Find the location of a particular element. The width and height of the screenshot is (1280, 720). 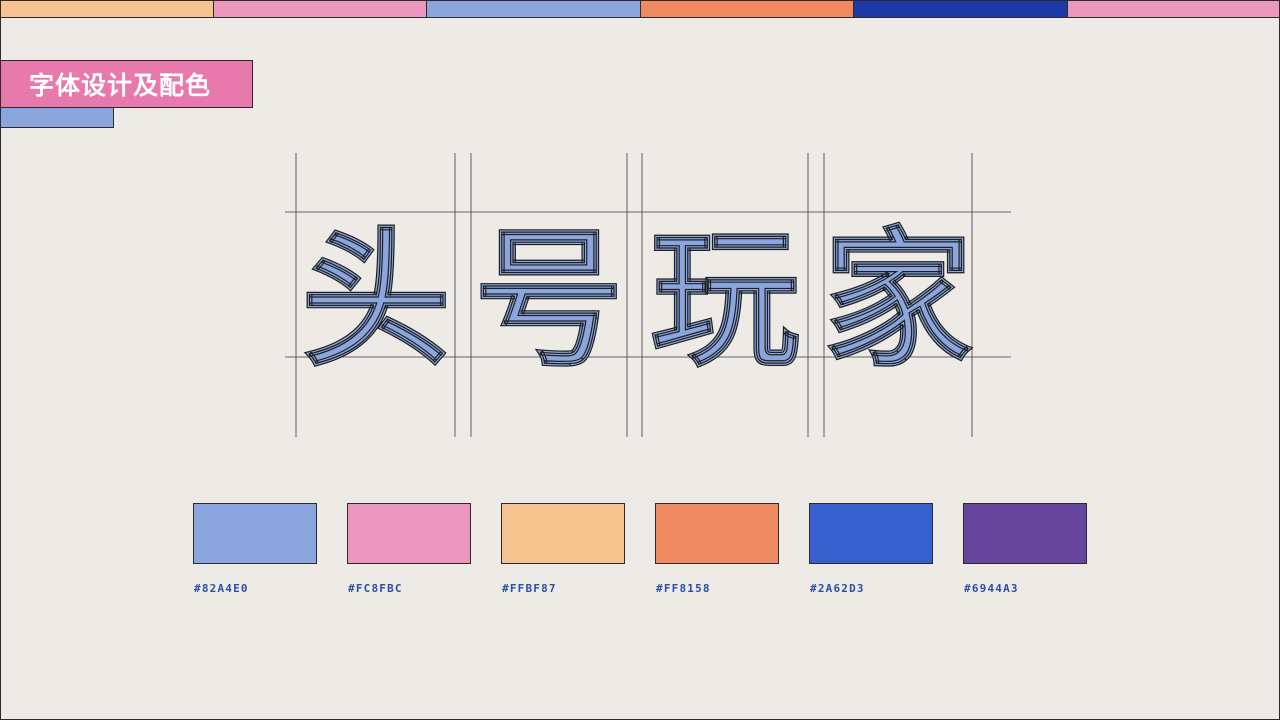

logo-char: 家 is located at coordinates (898, 301).